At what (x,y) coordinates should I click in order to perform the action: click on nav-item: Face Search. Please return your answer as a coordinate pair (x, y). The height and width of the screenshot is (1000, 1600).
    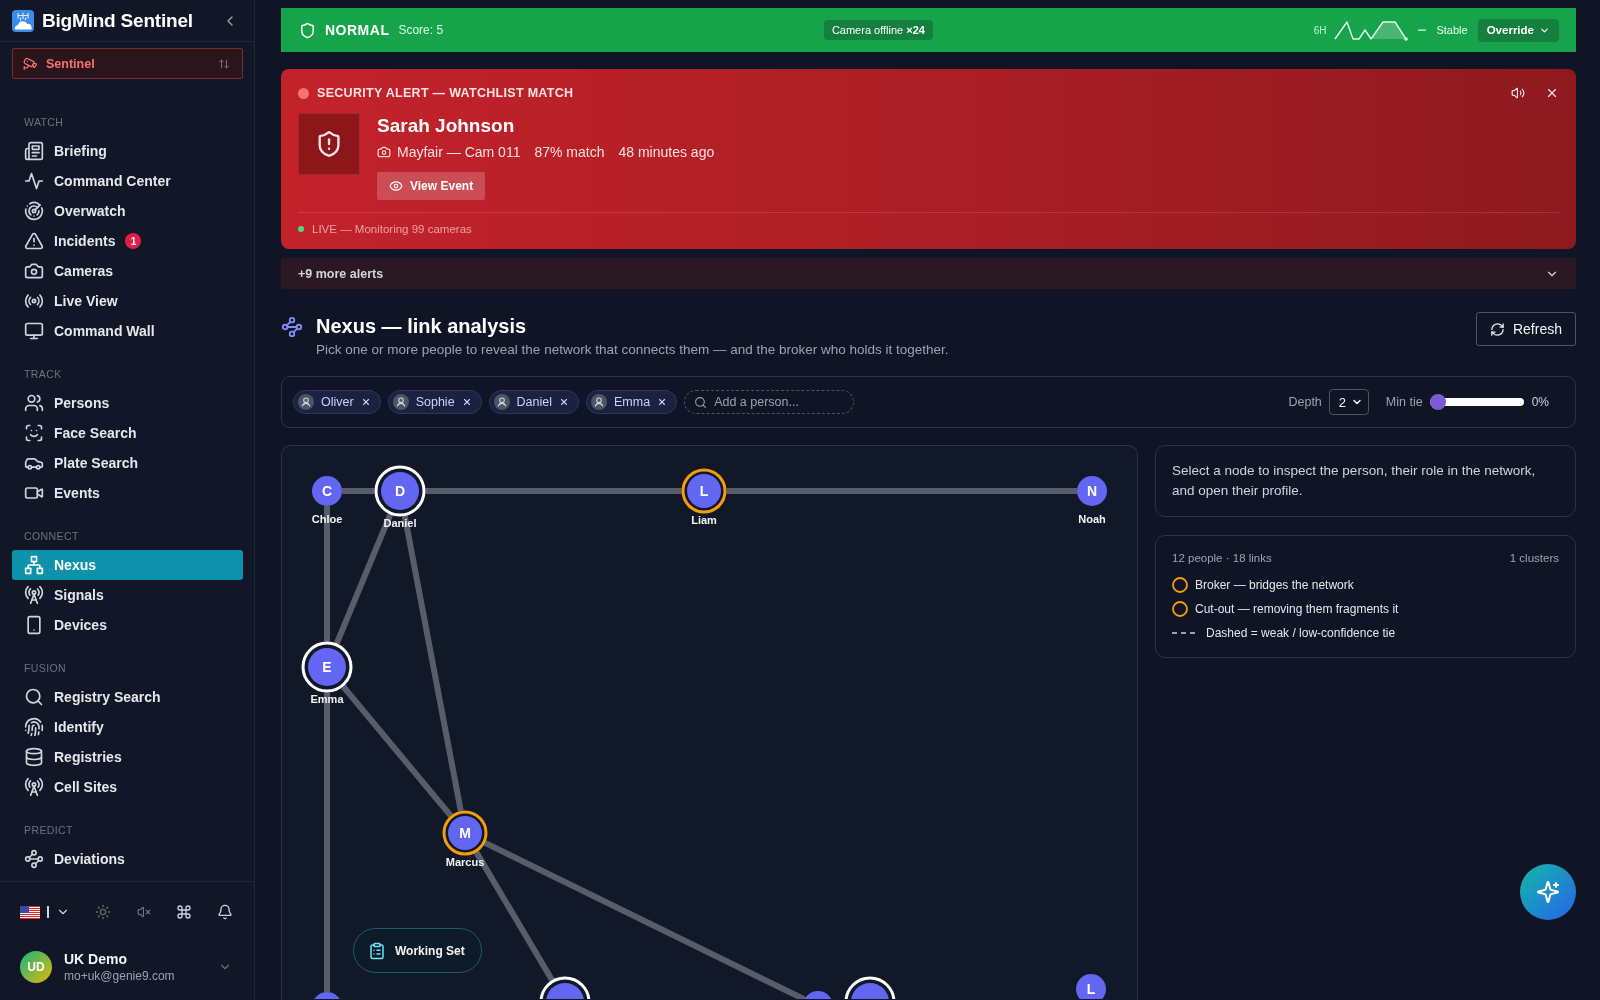
    Looking at the image, I should click on (127, 433).